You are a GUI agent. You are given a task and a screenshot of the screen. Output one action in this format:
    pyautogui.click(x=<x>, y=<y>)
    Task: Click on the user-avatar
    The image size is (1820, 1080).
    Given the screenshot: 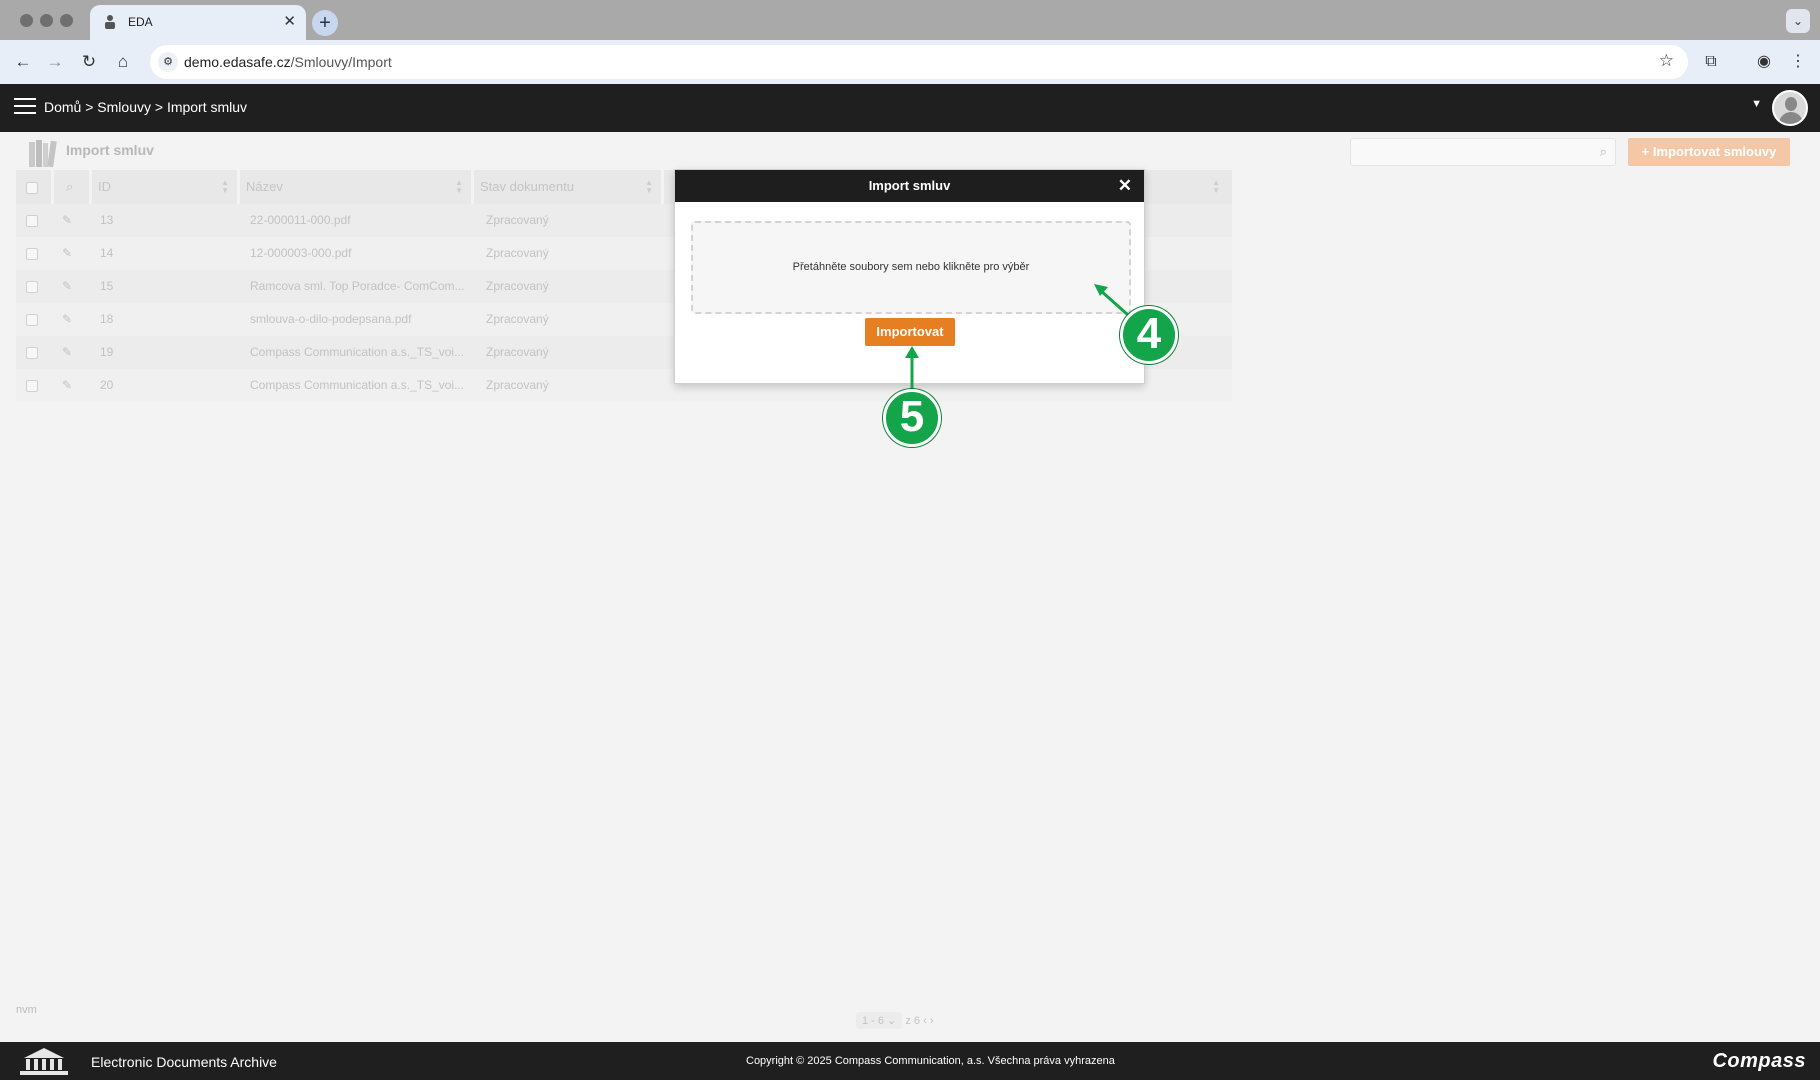 What is the action you would take?
    pyautogui.click(x=1790, y=108)
    